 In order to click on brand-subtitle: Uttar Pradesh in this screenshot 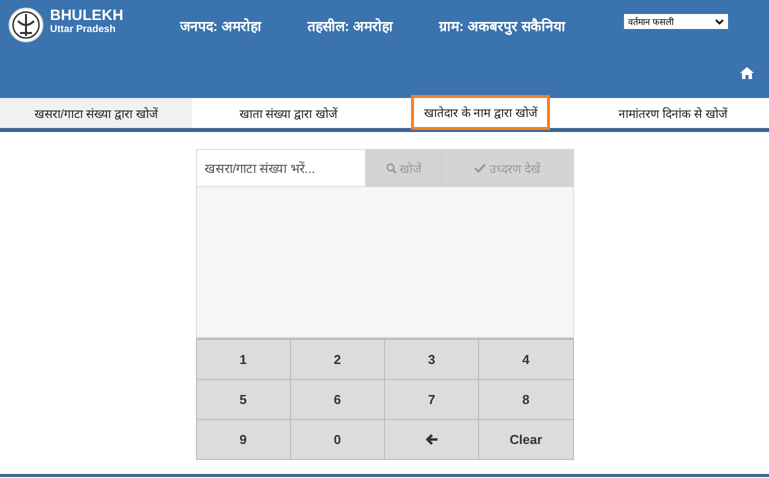, I will do `click(83, 30)`.